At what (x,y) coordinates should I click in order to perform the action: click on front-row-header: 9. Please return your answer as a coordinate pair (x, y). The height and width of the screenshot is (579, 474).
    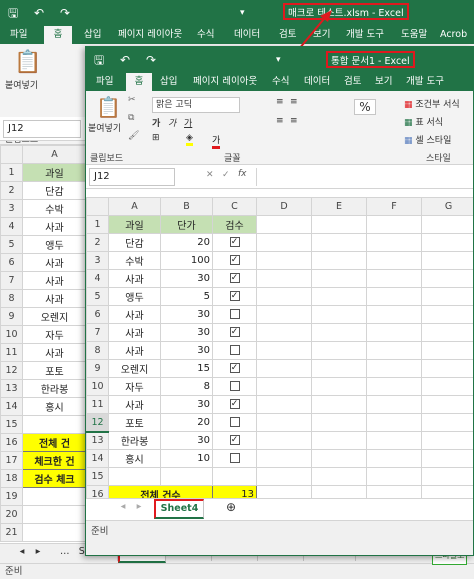
    Looking at the image, I should click on (97, 368).